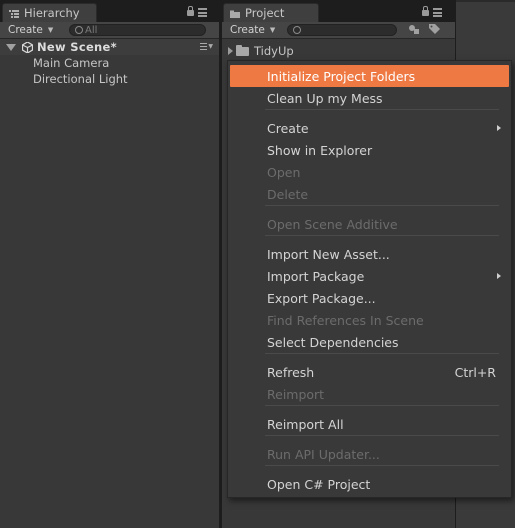  I want to click on menu-item-reimport-all: Reimport All, so click(369, 424).